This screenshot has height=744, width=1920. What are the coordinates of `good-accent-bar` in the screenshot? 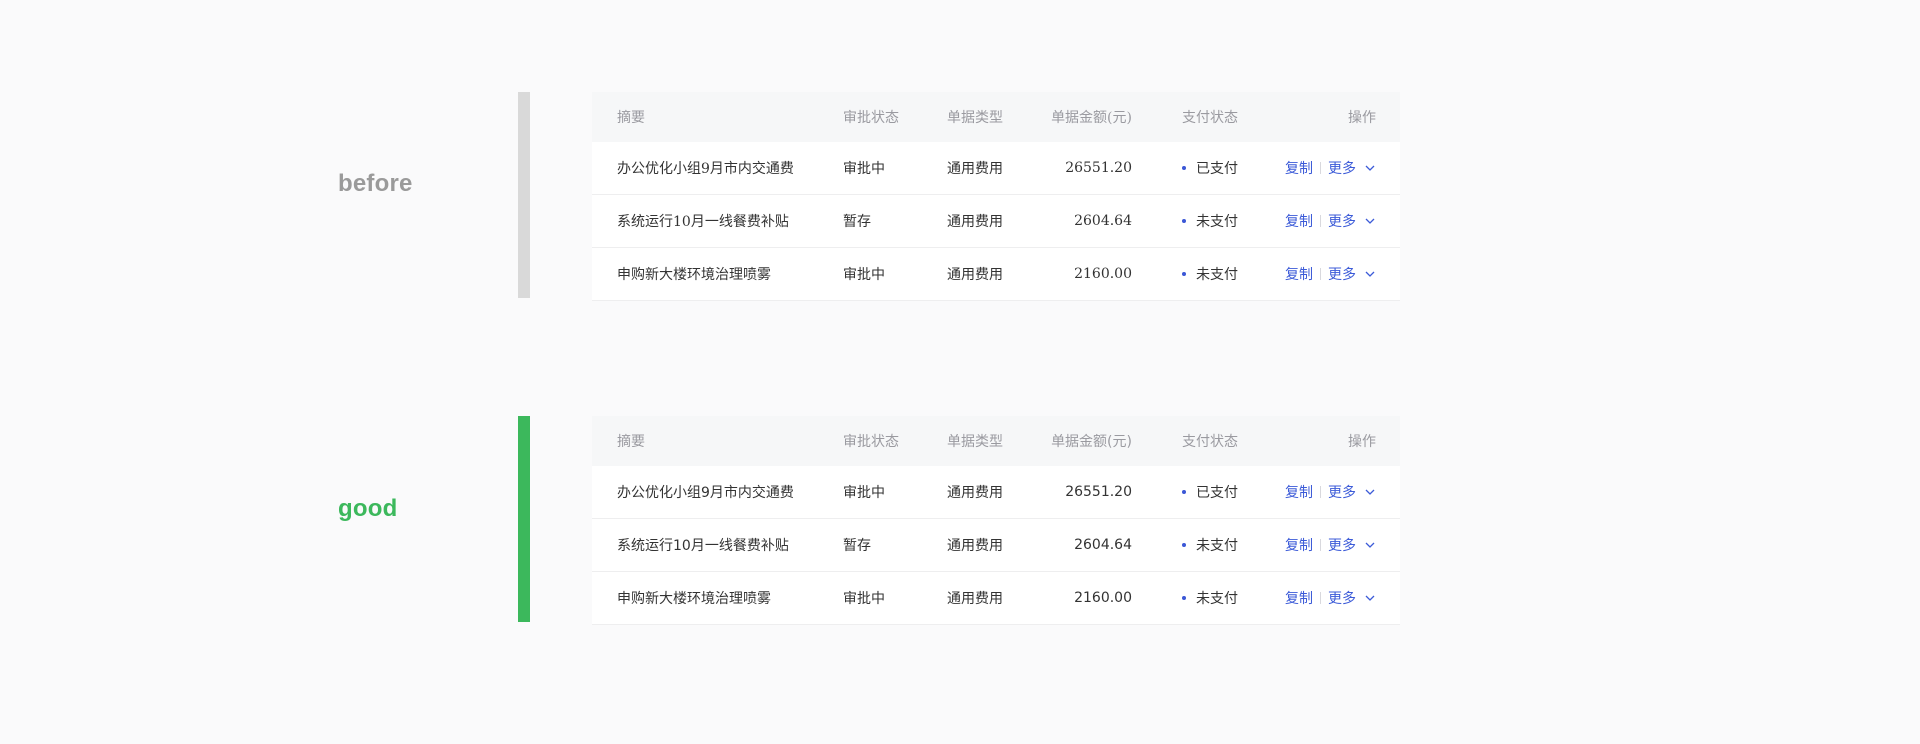 It's located at (524, 519).